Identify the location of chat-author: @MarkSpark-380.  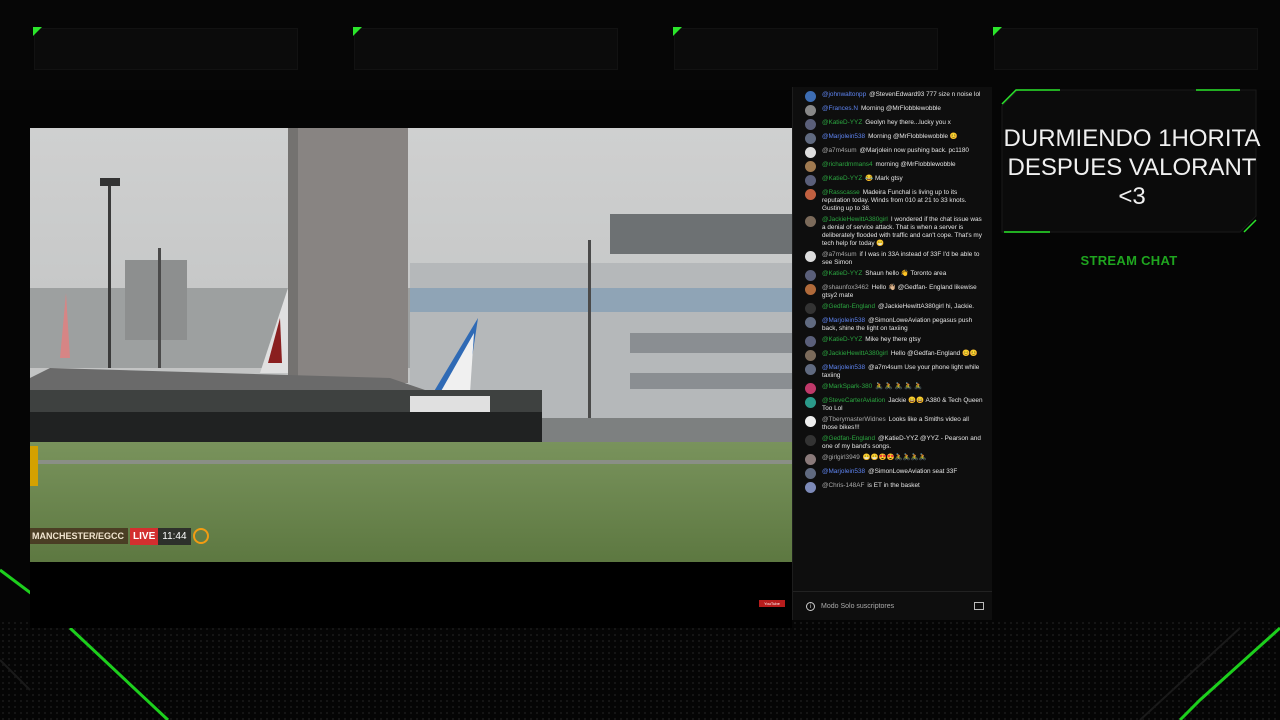
(847, 386).